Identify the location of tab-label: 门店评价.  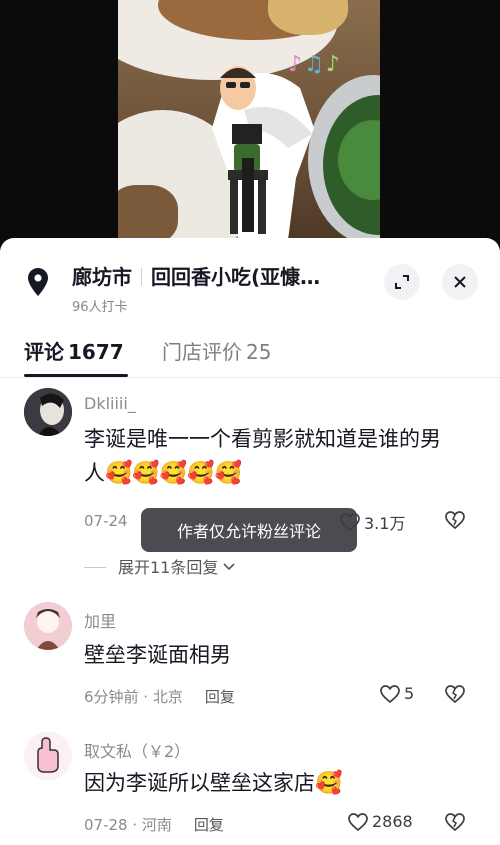
(202, 352).